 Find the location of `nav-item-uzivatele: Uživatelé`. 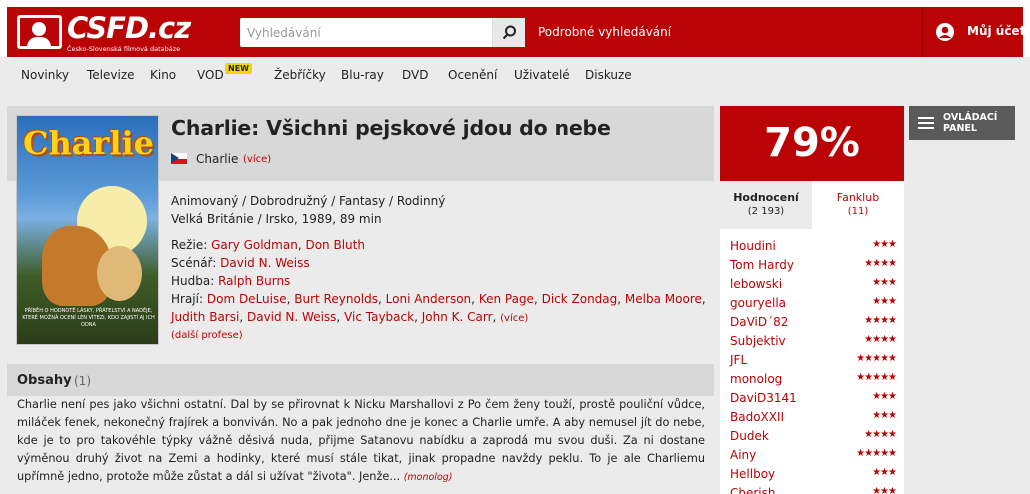

nav-item-uzivatele: Uživatelé is located at coordinates (542, 75).